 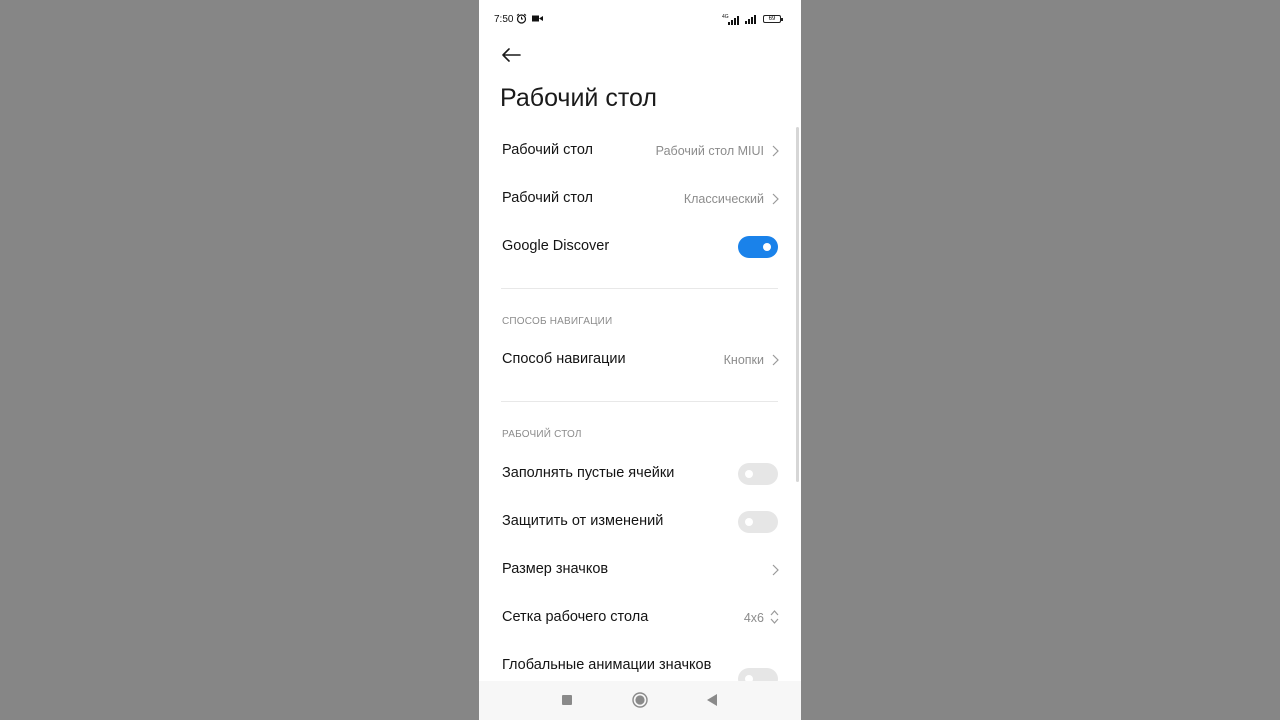 What do you see at coordinates (723, 199) in the screenshot?
I see `setting-value: Классический` at bounding box center [723, 199].